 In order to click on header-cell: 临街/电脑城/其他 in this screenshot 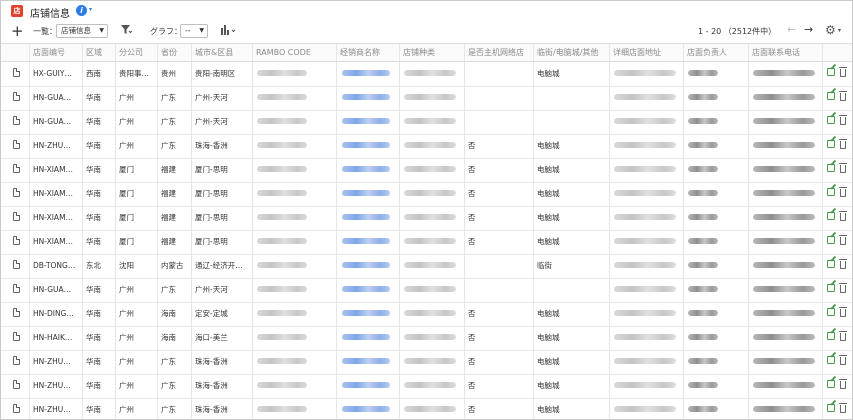, I will do `click(572, 52)`.